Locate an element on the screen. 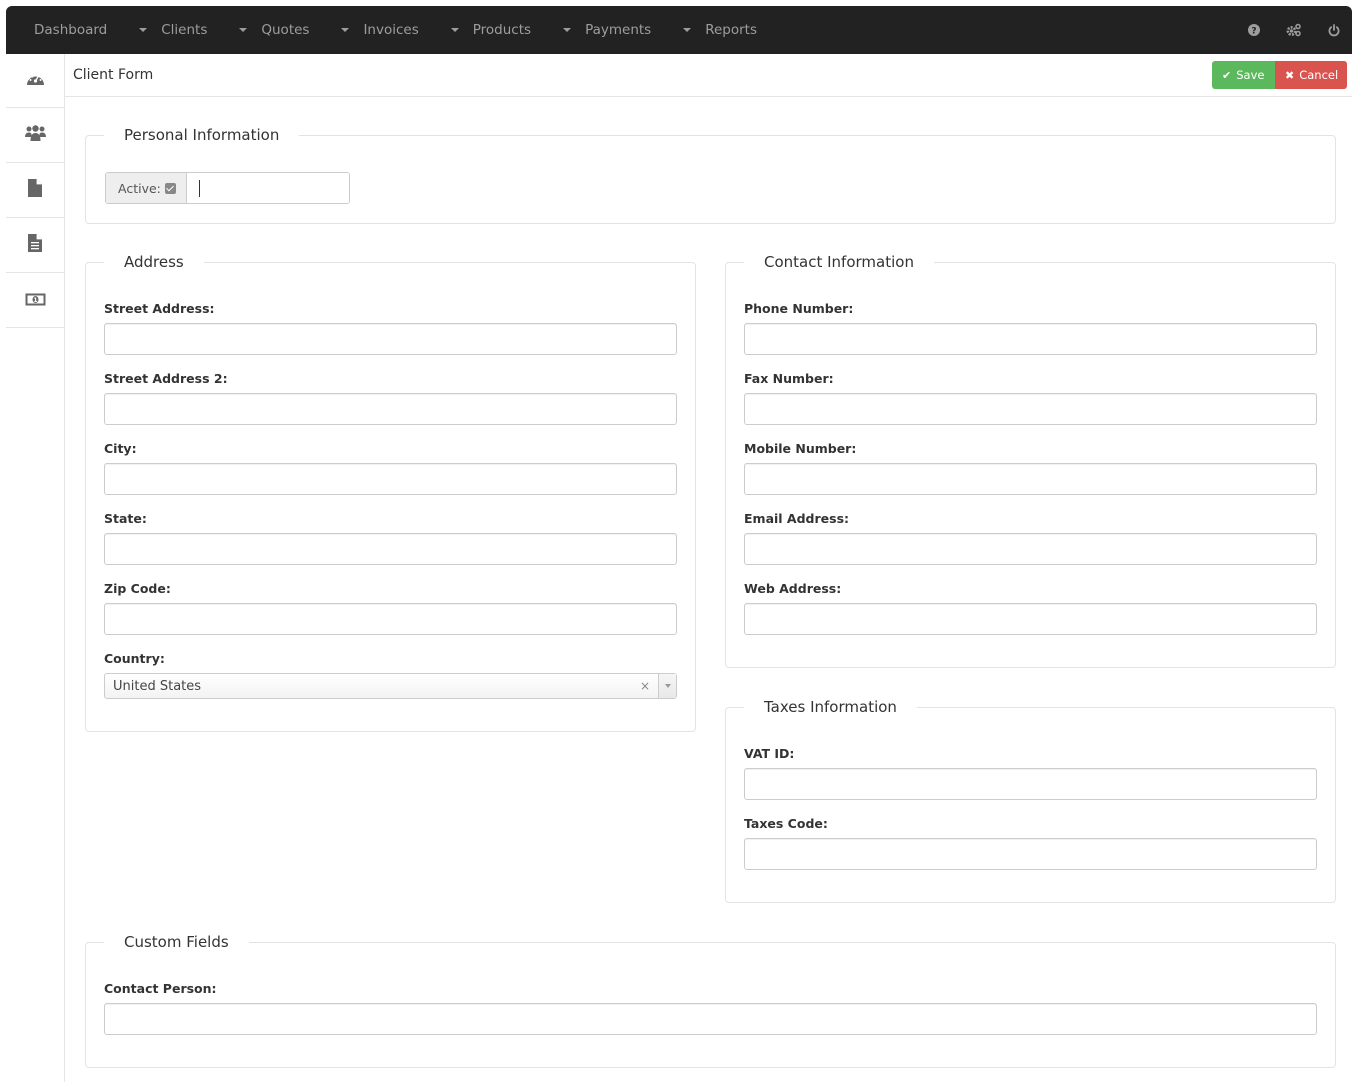  phone-number-input is located at coordinates (1030, 339).